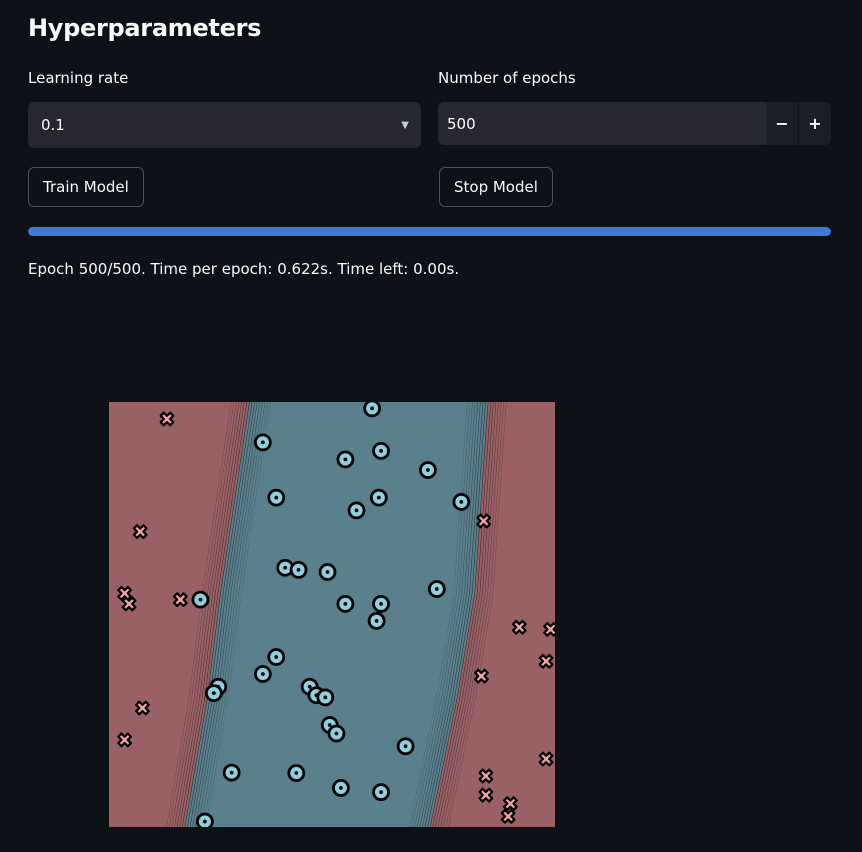 Image resolution: width=862 pixels, height=852 pixels. What do you see at coordinates (496, 187) in the screenshot?
I see `stop-model-button: Stop Model` at bounding box center [496, 187].